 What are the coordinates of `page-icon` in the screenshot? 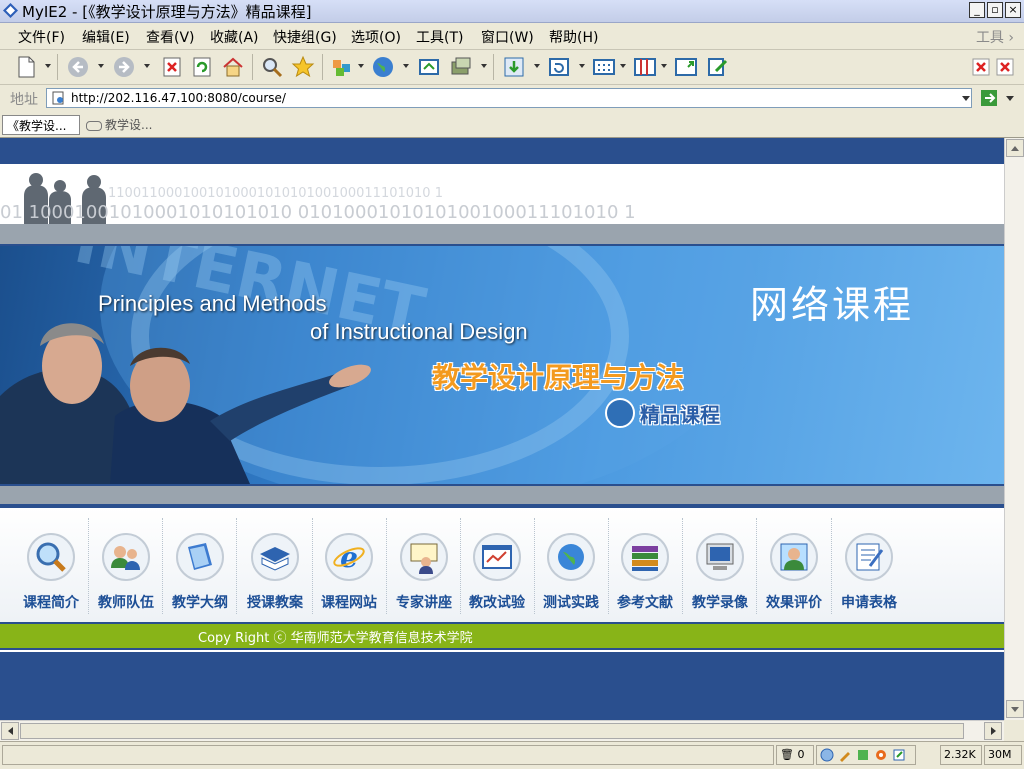 It's located at (58, 98).